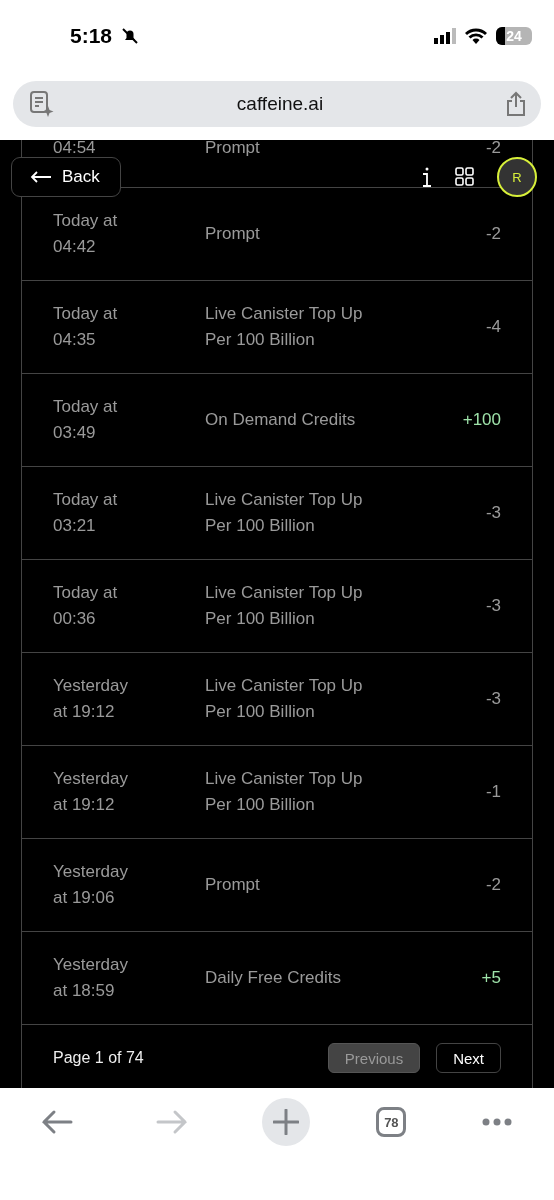 The height and width of the screenshot is (1200, 554). Describe the element at coordinates (85, 606) in the screenshot. I see `transaction-time: Today at 00:36` at that location.